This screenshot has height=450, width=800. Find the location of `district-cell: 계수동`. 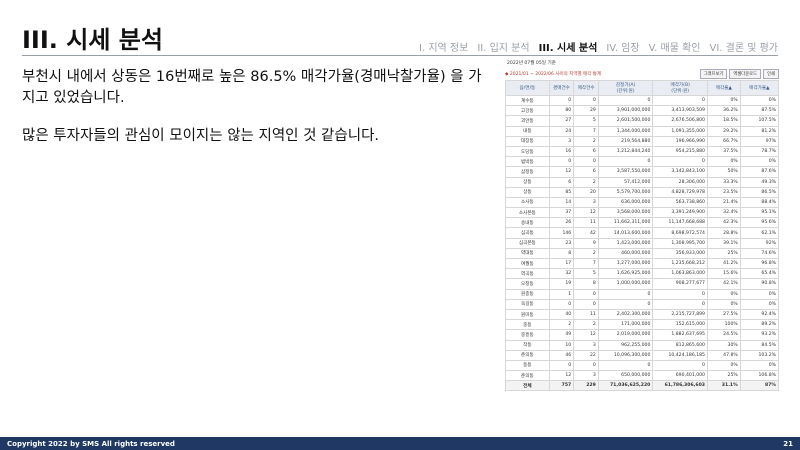

district-cell: 계수동 is located at coordinates (527, 100).